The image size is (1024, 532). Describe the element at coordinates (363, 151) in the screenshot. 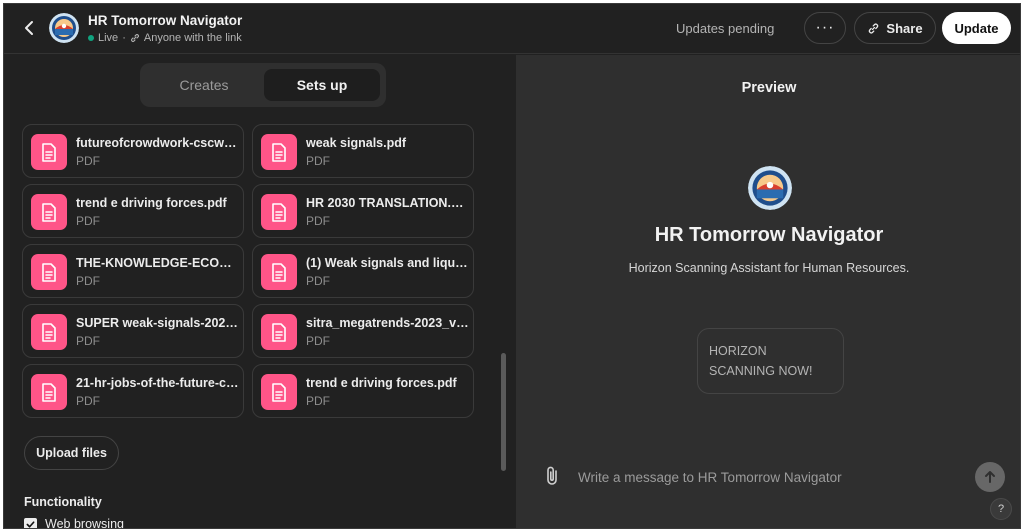

I see `file-card: weak signals.pdf PDF` at that location.